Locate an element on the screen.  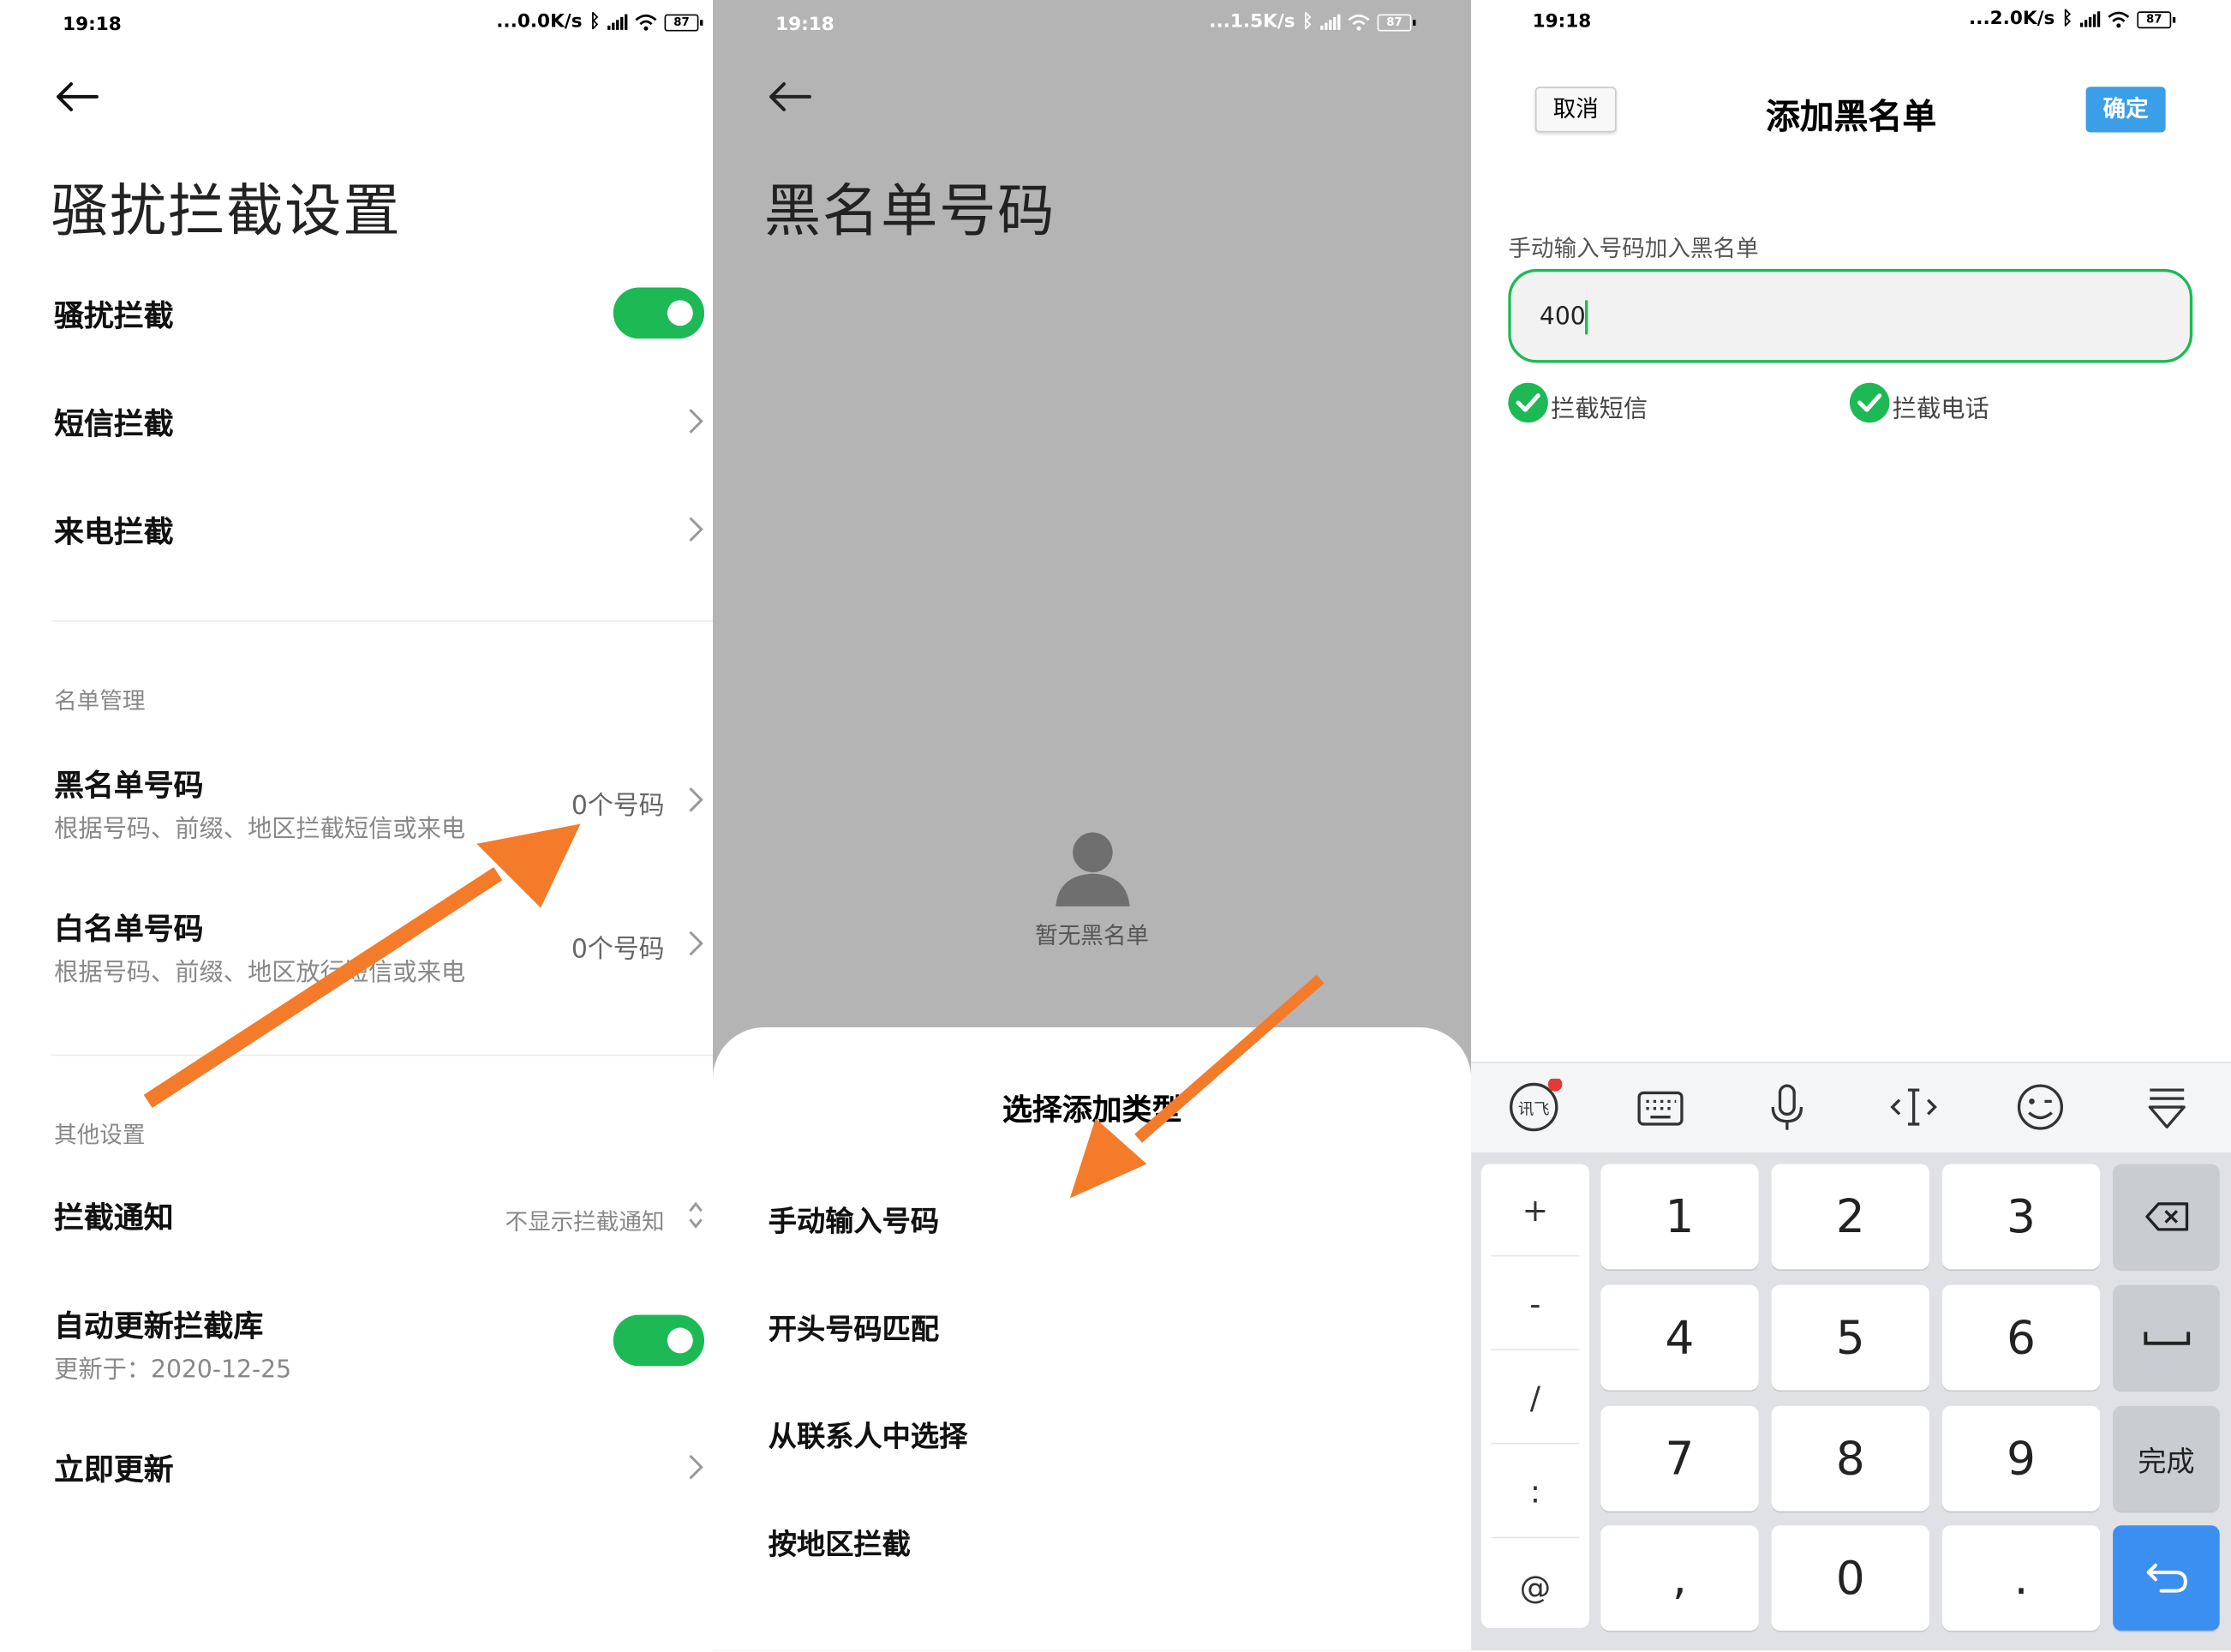
arrow-to-manual-input-icon is located at coordinates (1197, 1086).